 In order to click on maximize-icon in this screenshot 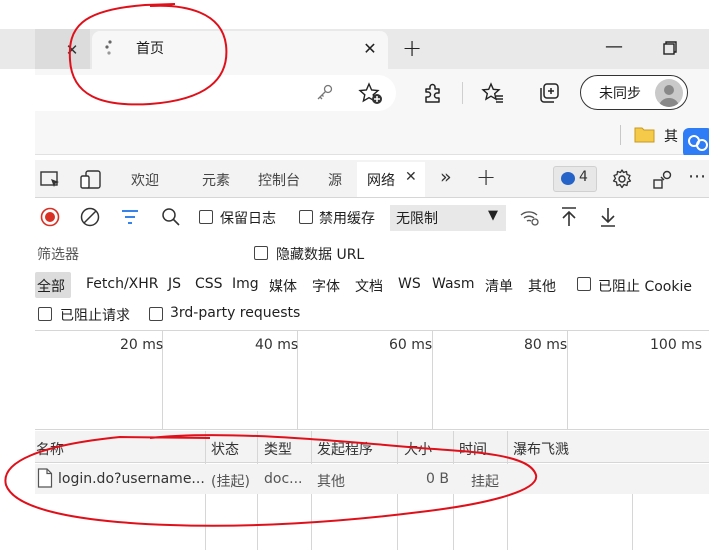, I will do `click(670, 48)`.